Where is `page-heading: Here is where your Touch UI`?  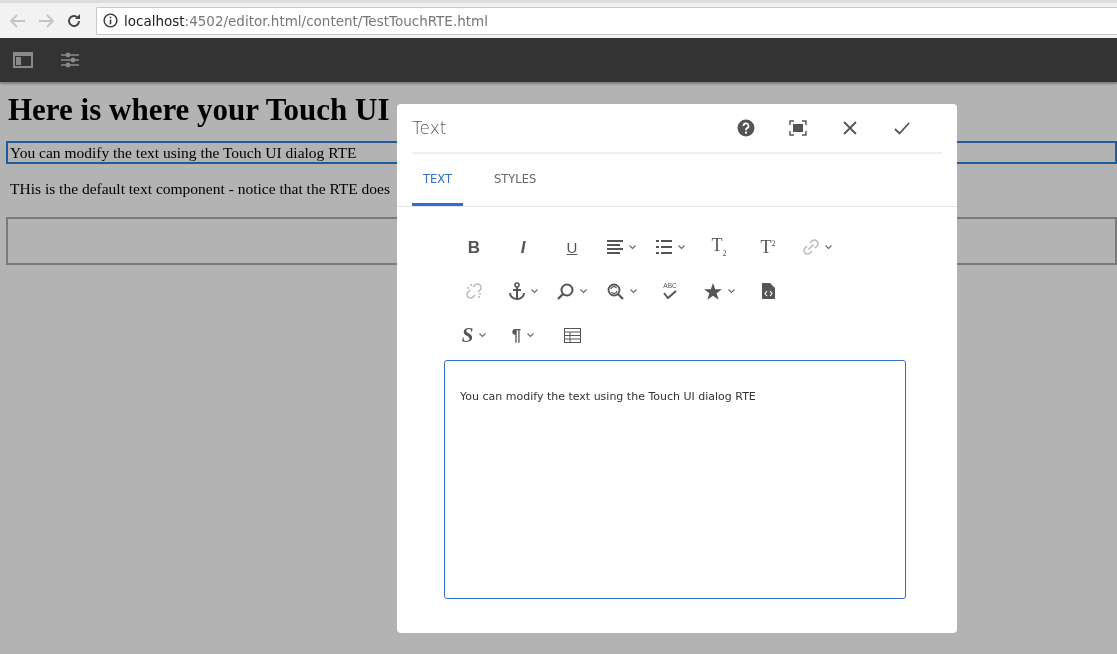 page-heading: Here is where your Touch UI is located at coordinates (199, 110).